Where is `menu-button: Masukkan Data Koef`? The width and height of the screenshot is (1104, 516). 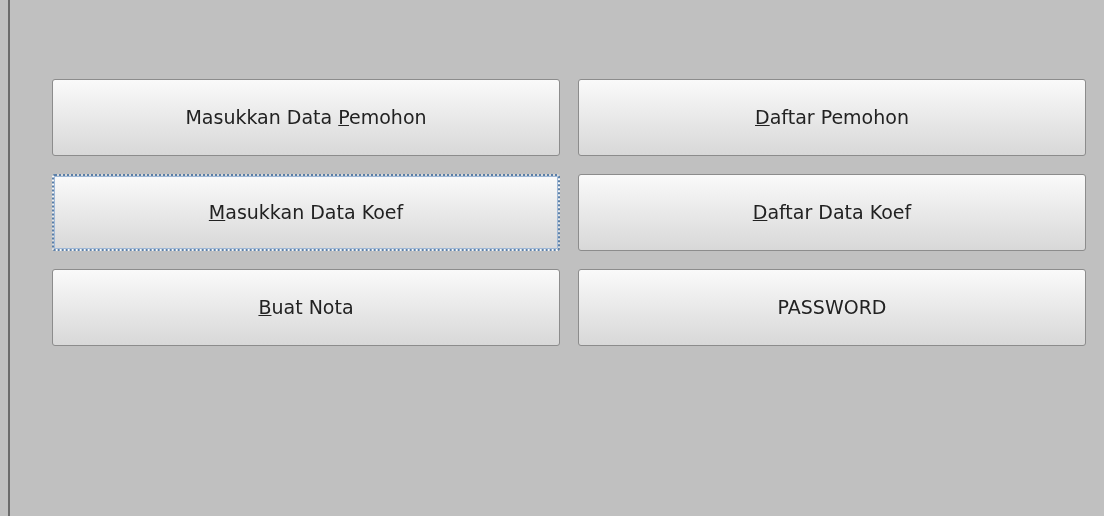
menu-button: Masukkan Data Koef is located at coordinates (306, 212).